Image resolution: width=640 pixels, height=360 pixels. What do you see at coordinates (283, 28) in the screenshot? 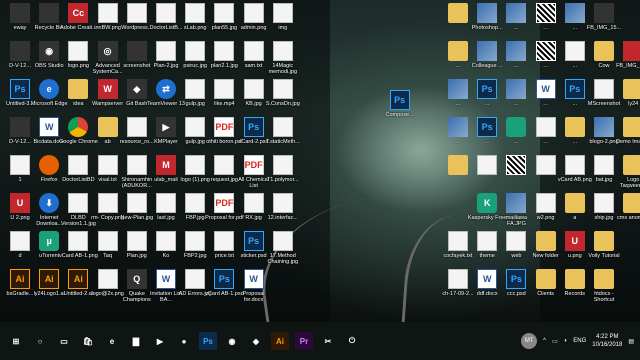
I see `desktop-icon-label: img` at bounding box center [283, 28].